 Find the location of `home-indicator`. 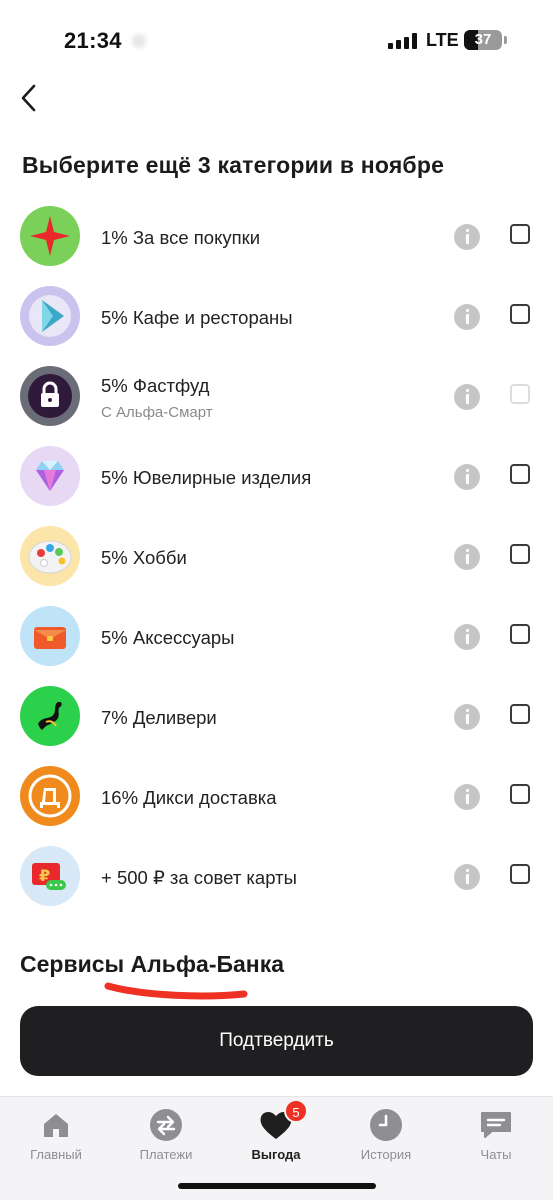

home-indicator is located at coordinates (277, 1186).